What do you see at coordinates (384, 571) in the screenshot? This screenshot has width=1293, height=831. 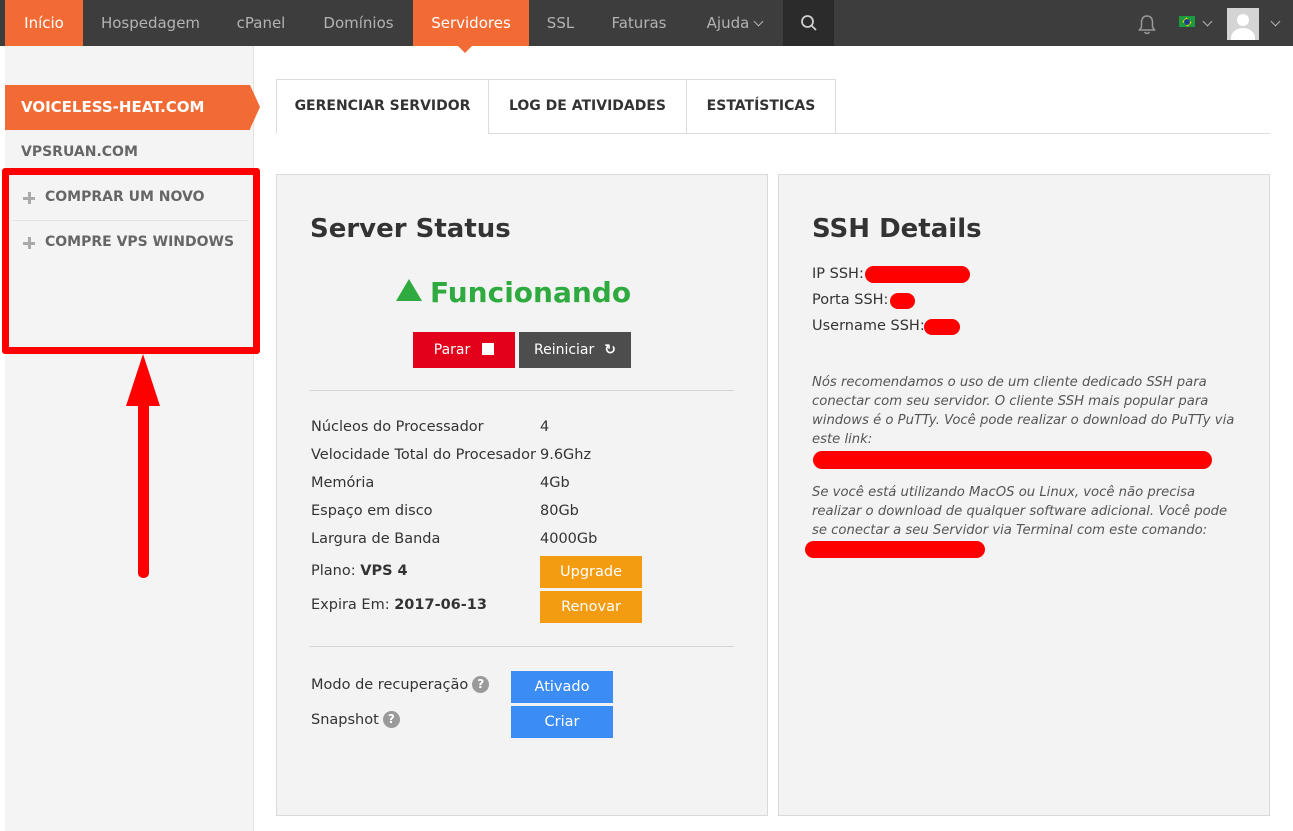 I see `plan-value: VPS 4` at bounding box center [384, 571].